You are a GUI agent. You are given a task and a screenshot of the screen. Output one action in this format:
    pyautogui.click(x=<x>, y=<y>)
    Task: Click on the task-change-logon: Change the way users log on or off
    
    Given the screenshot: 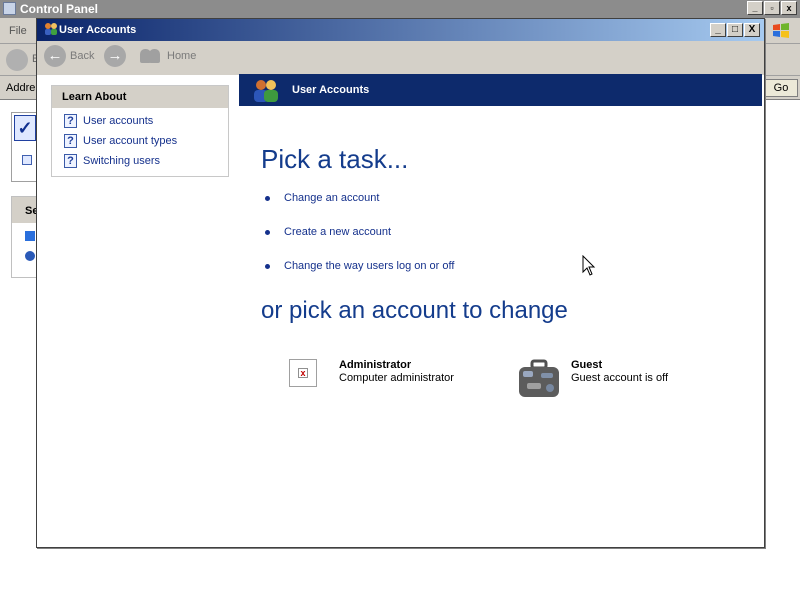 What is the action you would take?
    pyautogui.click(x=359, y=266)
    